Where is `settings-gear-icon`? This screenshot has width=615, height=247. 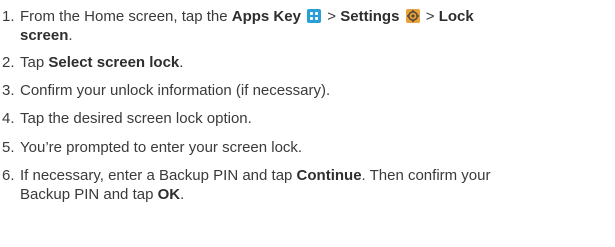
settings-gear-icon is located at coordinates (412, 16).